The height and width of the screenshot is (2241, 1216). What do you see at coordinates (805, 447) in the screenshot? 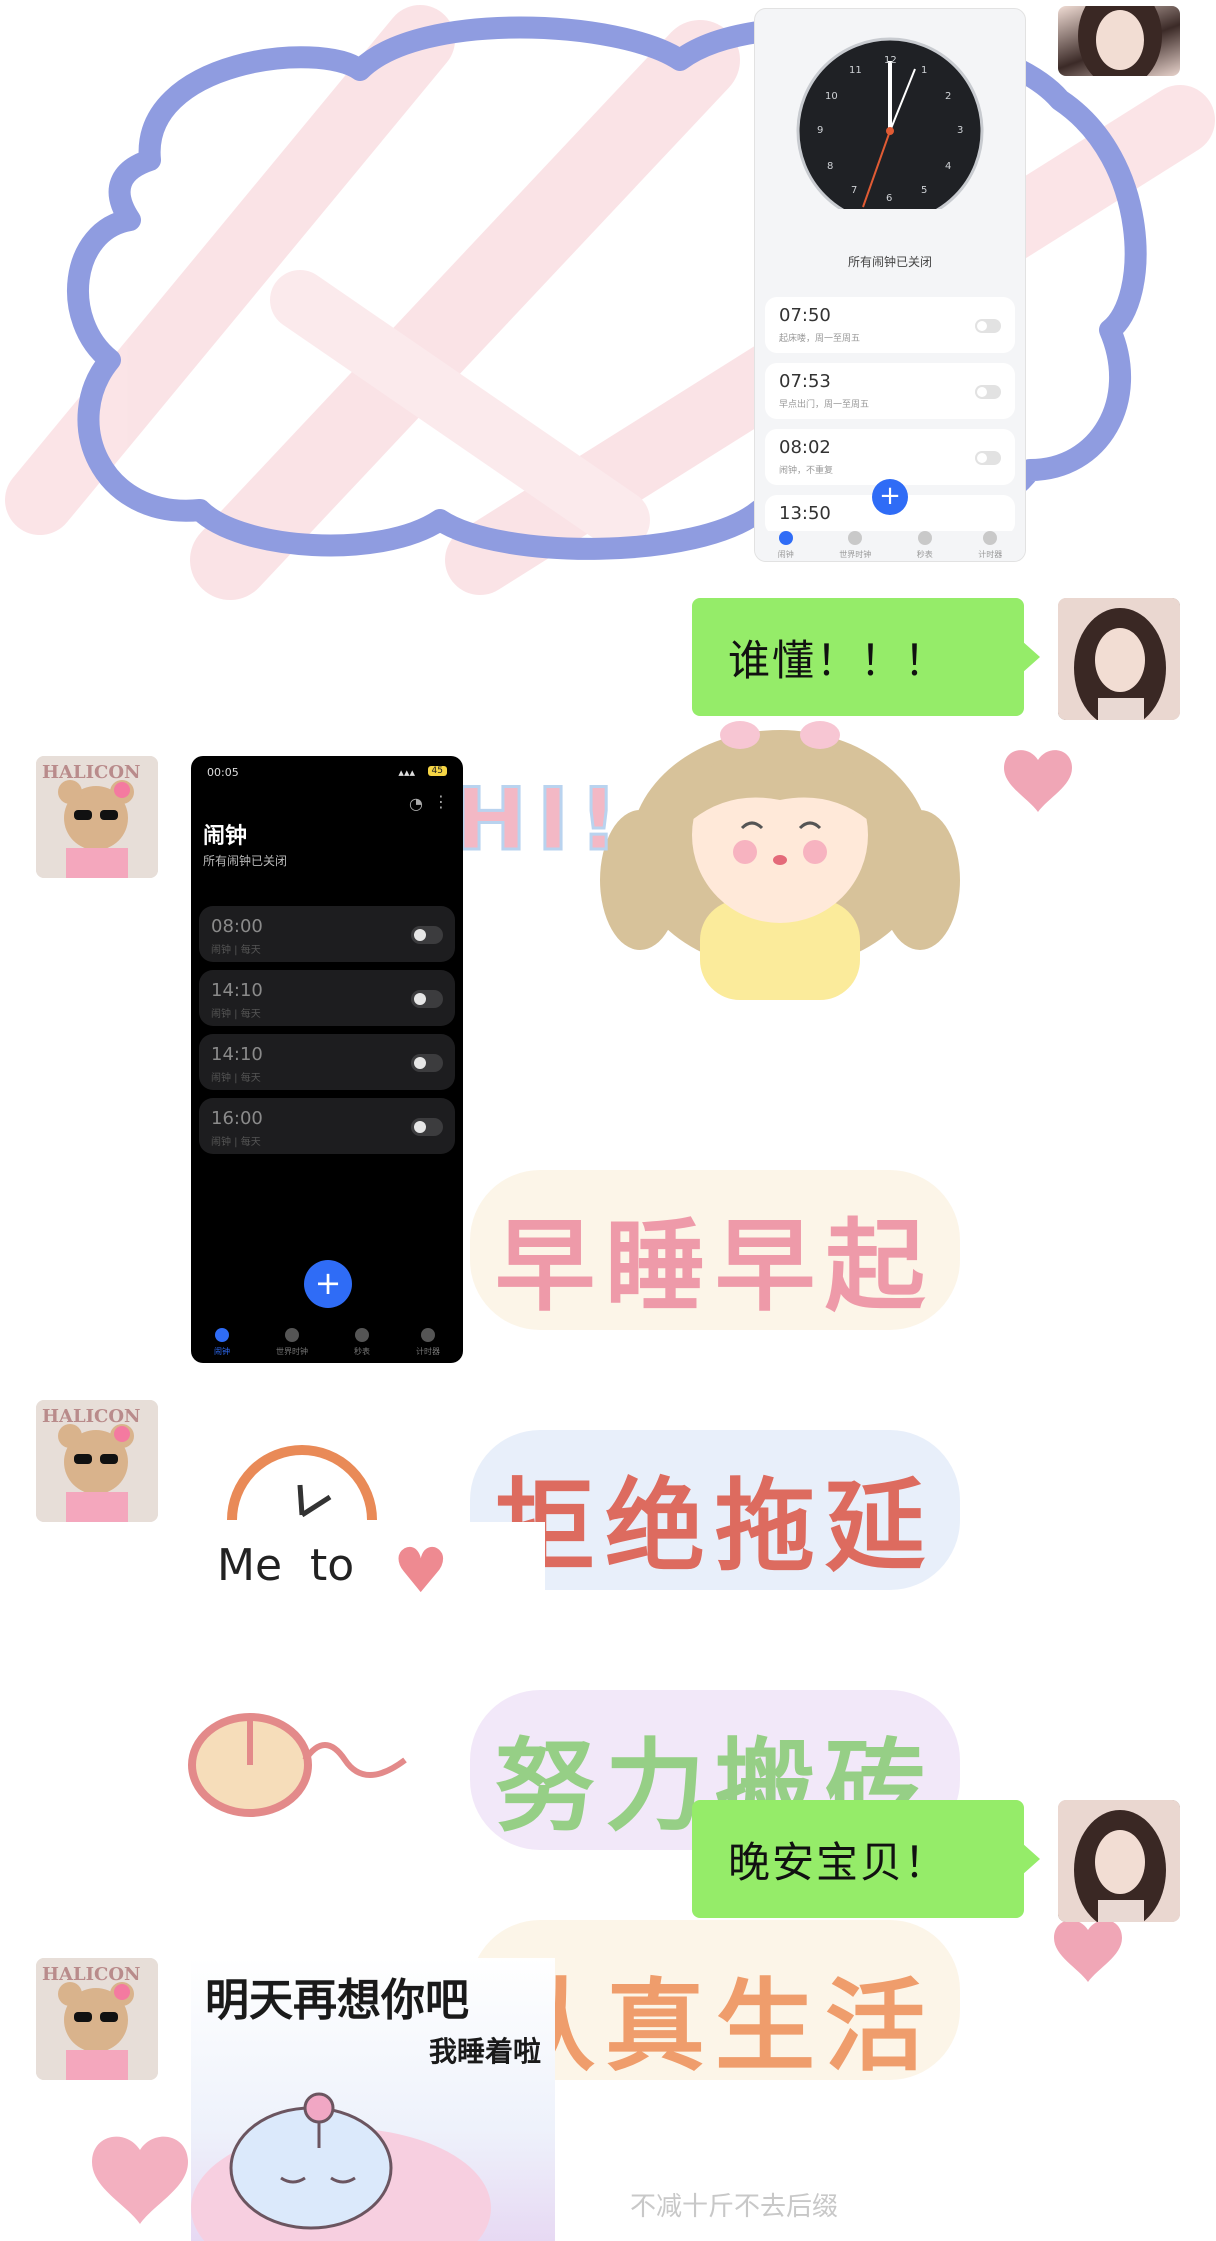
I see `alarm-time: 08:02` at bounding box center [805, 447].